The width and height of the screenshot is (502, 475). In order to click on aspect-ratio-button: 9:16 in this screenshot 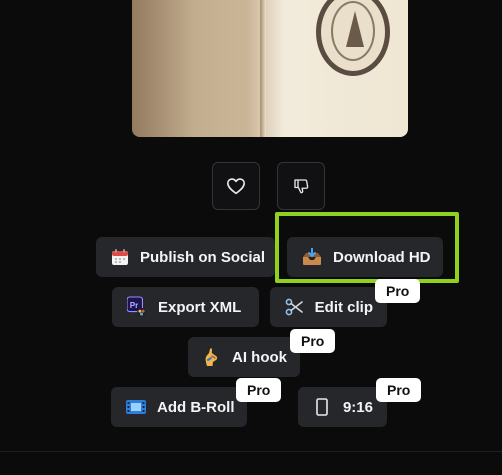, I will do `click(342, 407)`.